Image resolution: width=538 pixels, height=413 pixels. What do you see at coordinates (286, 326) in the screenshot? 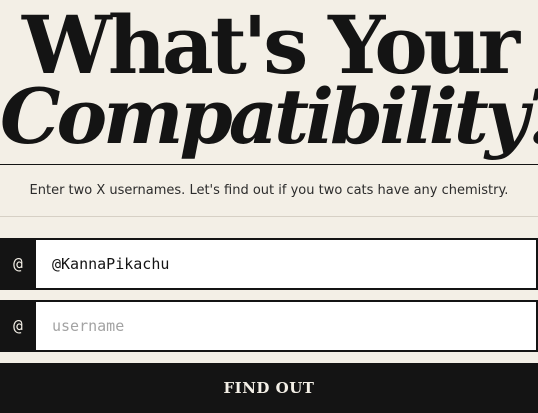
I see `second-username-input` at bounding box center [286, 326].